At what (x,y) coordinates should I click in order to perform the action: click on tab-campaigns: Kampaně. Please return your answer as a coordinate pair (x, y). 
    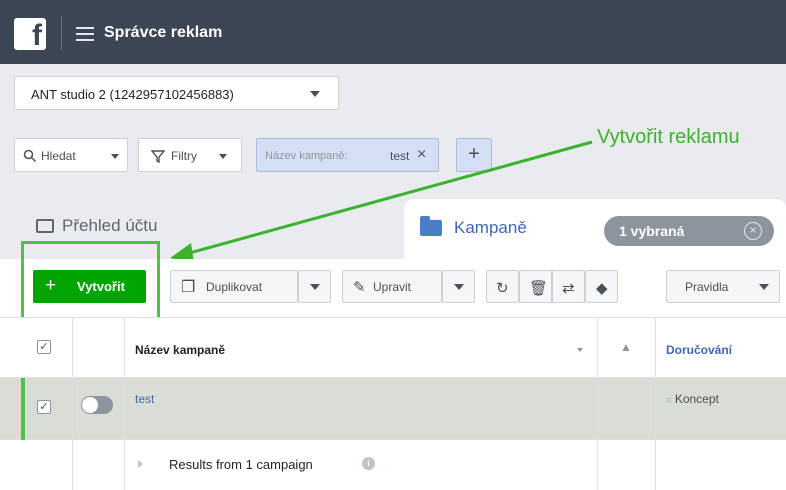
    Looking at the image, I should click on (490, 228).